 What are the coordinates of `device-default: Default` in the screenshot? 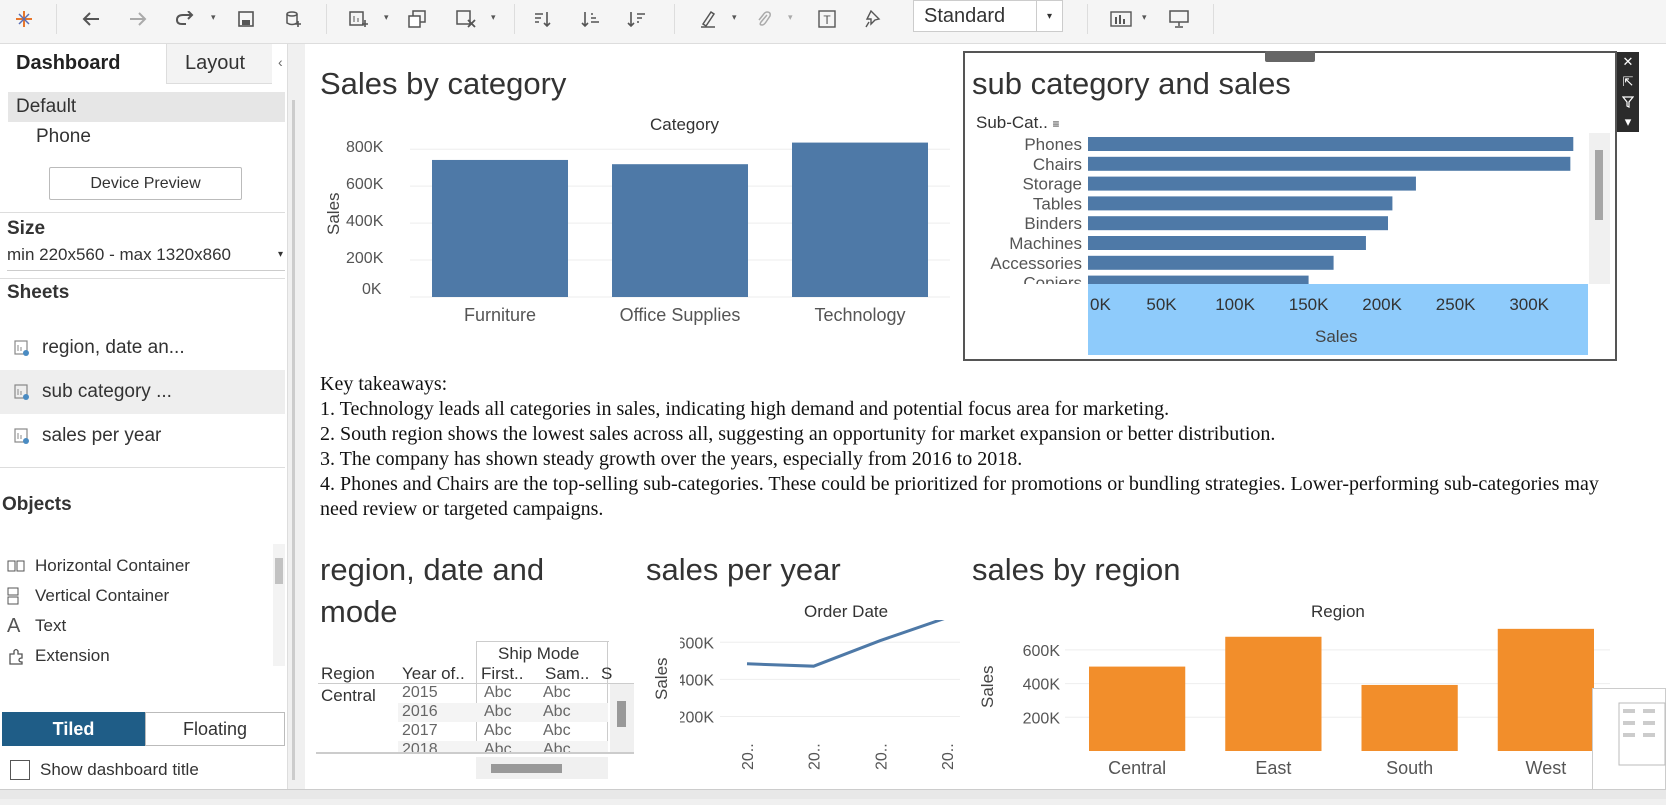 It's located at (146, 107).